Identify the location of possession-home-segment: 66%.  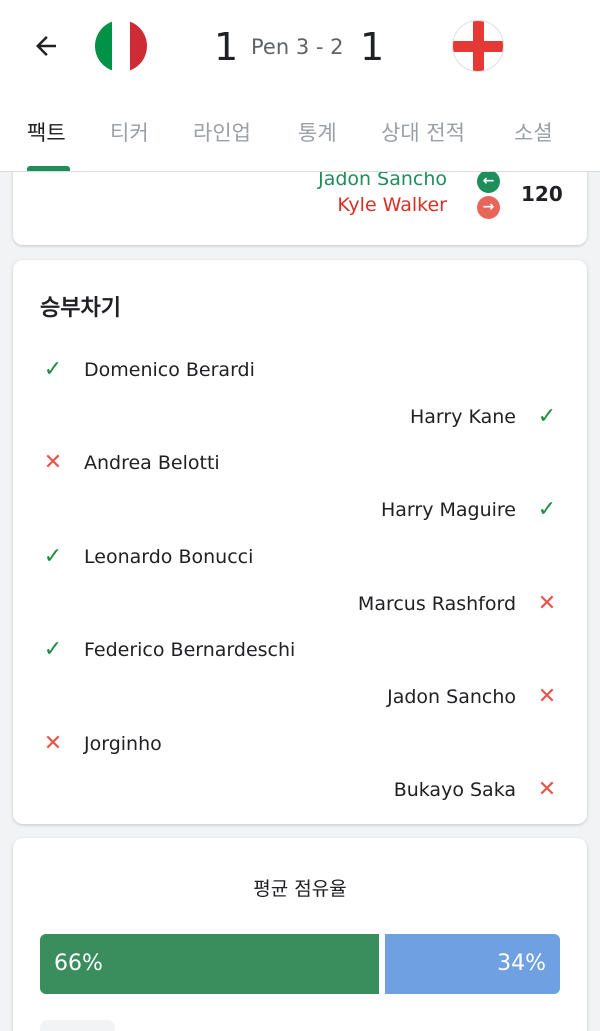
(209, 964).